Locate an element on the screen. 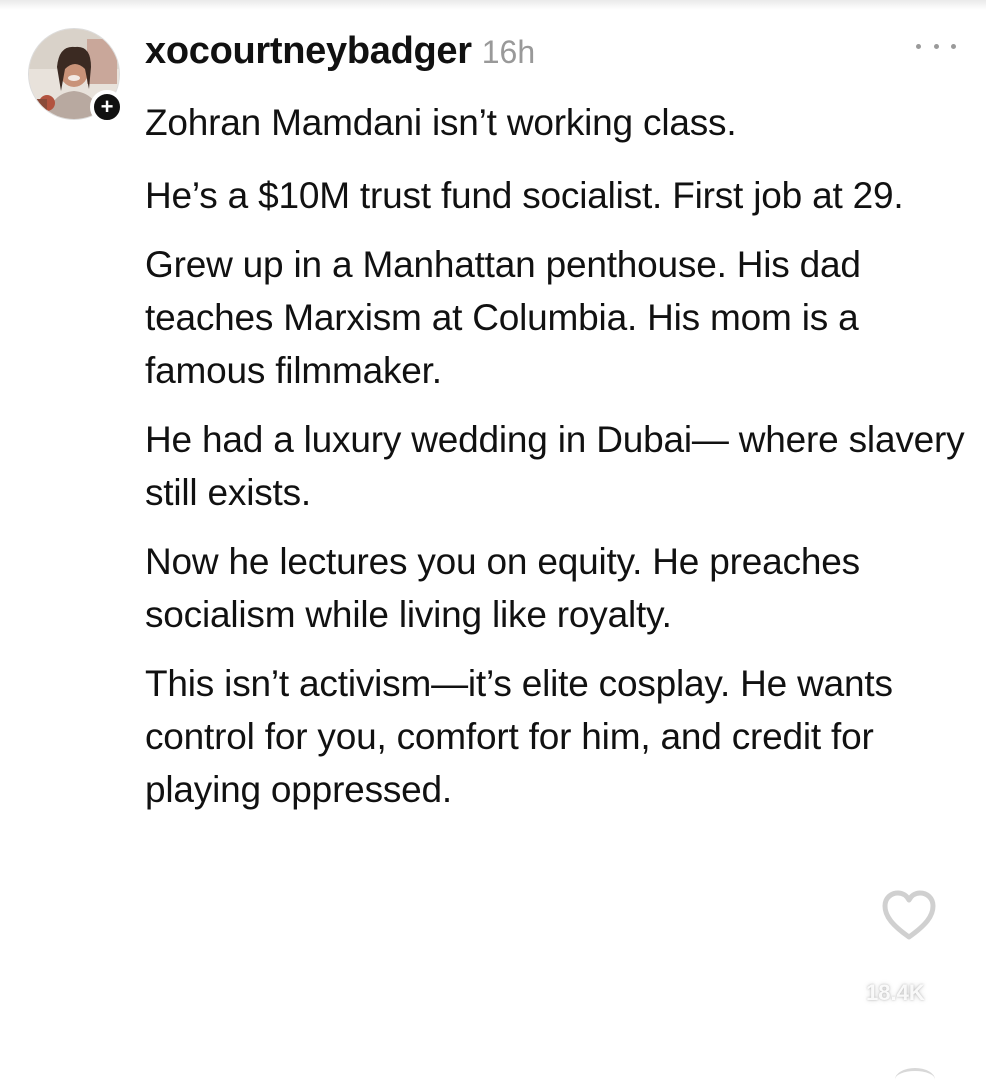 This screenshot has width=986, height=1091. post-header: xocourtneybadger 16h is located at coordinates (340, 53).